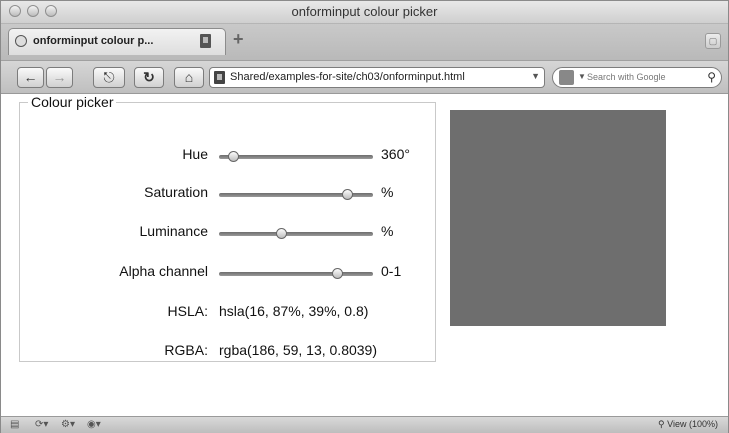 This screenshot has width=729, height=433. Describe the element at coordinates (234, 156) in the screenshot. I see `hue-slider-thumb` at that location.